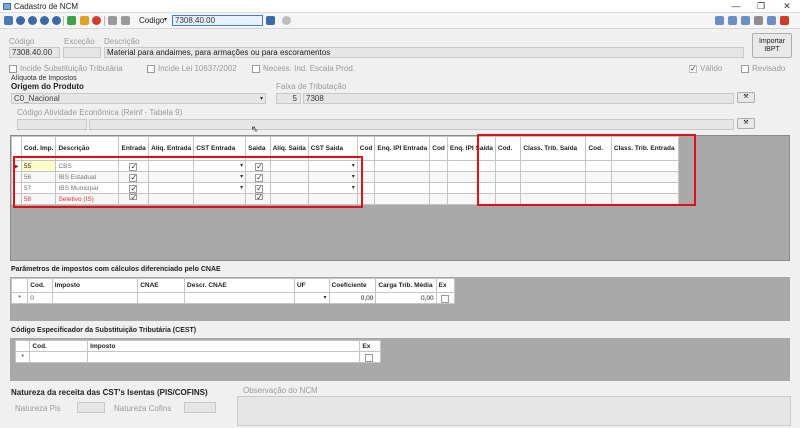 The height and width of the screenshot is (428, 800). I want to click on faixa-lookup-button: ⚒, so click(746, 97).